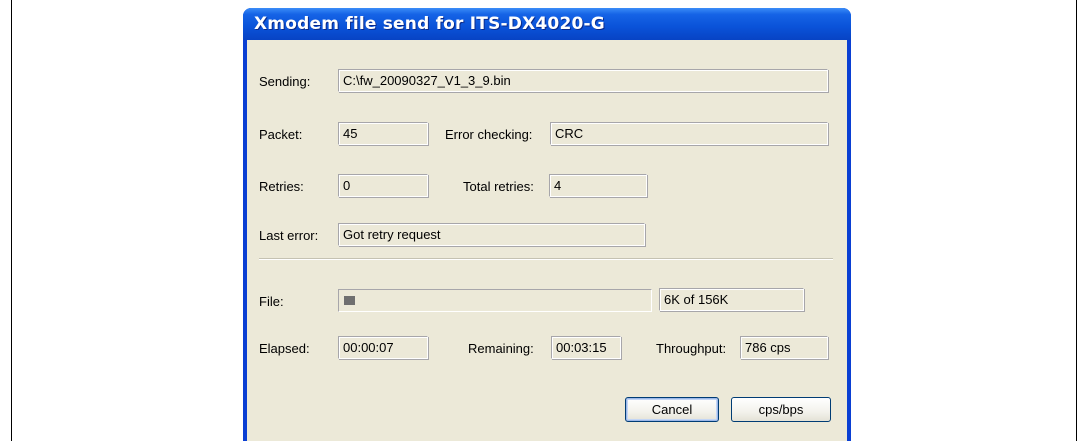  I want to click on retries-label: Retries:, so click(281, 186).